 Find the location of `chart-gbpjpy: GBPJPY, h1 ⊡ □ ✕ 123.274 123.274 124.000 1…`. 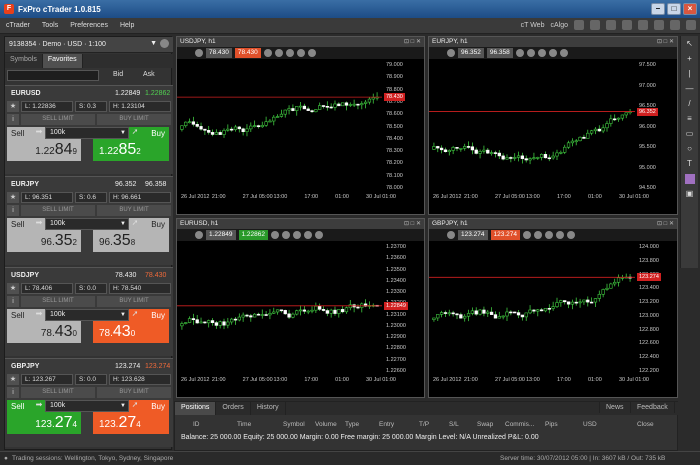

chart-gbpjpy: GBPJPY, h1 ⊡ □ ✕ 123.274 123.274 124.000 1… is located at coordinates (553, 308).